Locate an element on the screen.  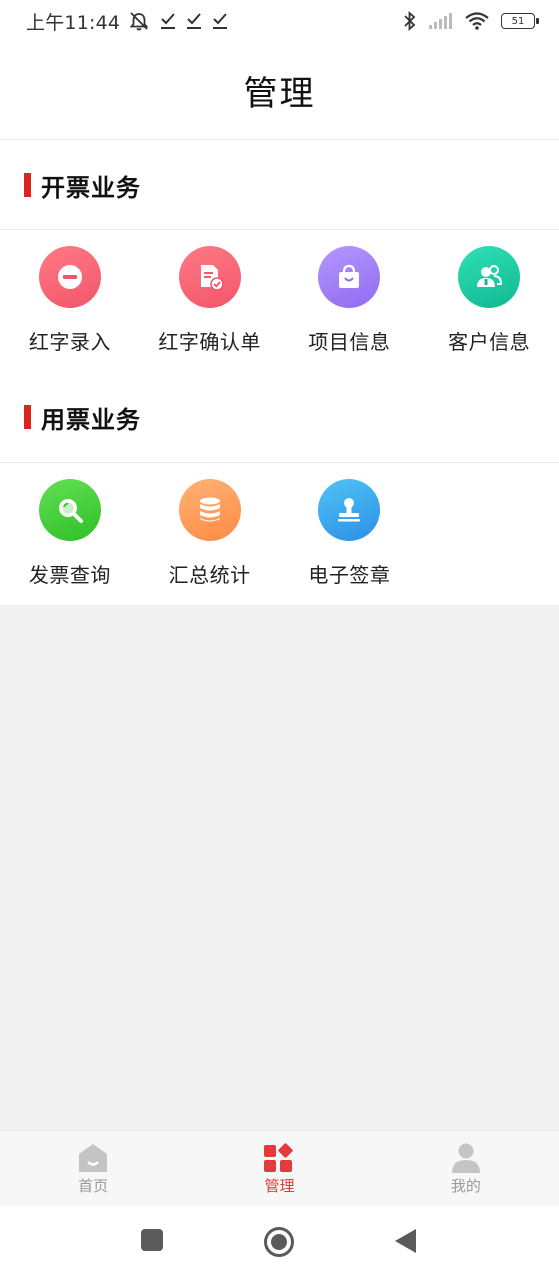
users-icon is located at coordinates (489, 277).